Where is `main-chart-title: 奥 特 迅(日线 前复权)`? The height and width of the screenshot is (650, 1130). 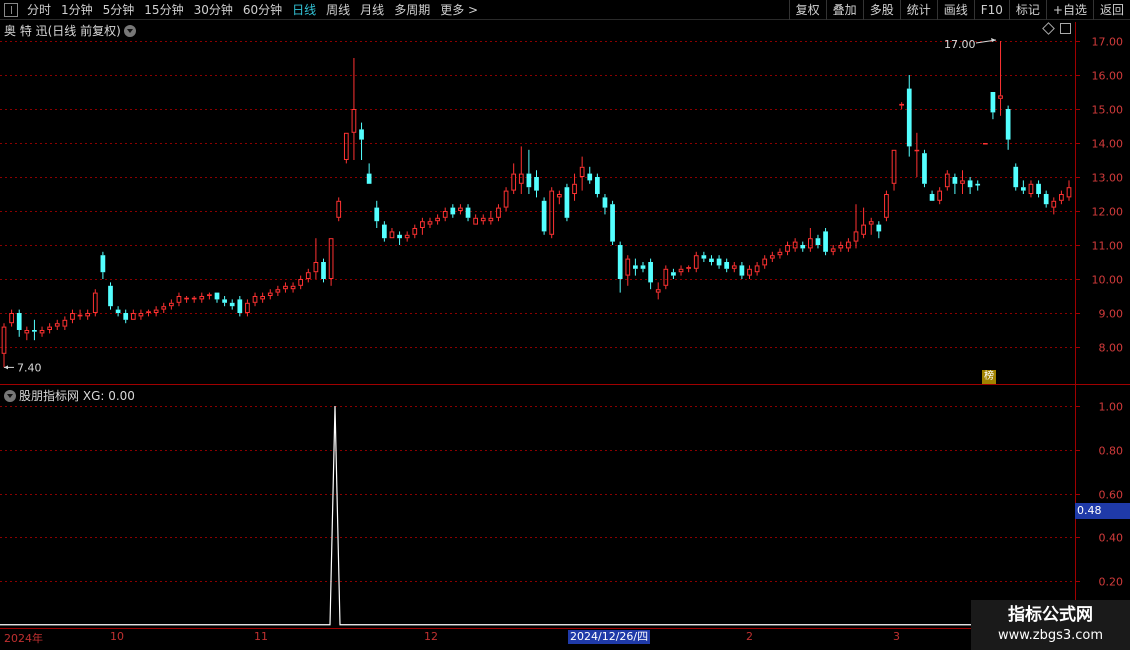
main-chart-title: 奥 特 迅(日线 前复权) is located at coordinates (70, 30).